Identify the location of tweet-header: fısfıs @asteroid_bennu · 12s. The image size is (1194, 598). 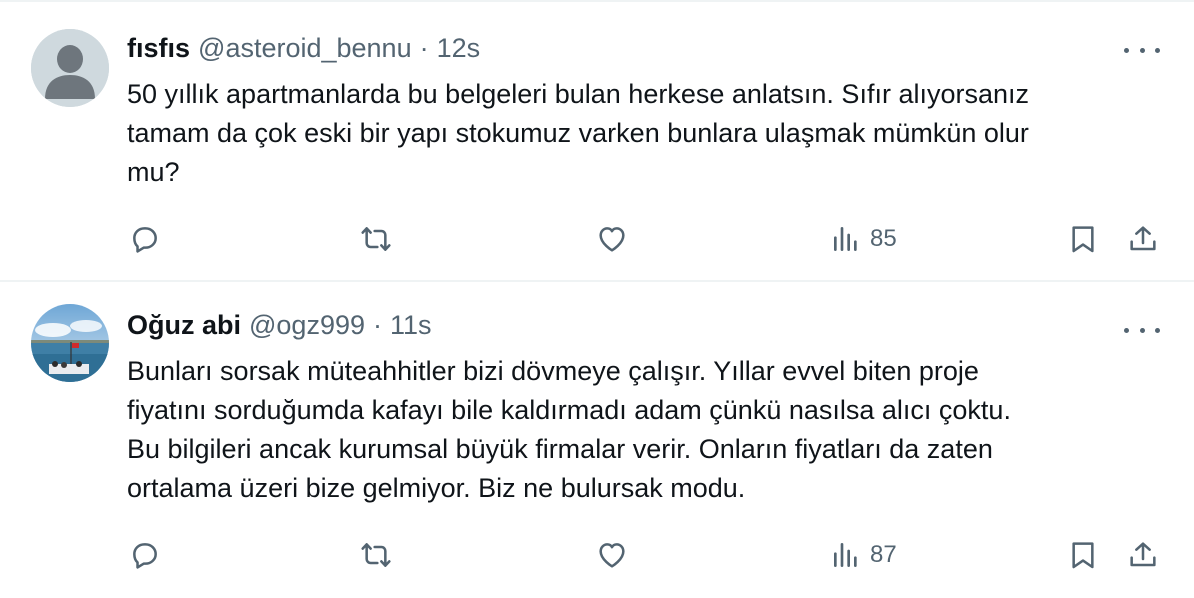
(303, 48).